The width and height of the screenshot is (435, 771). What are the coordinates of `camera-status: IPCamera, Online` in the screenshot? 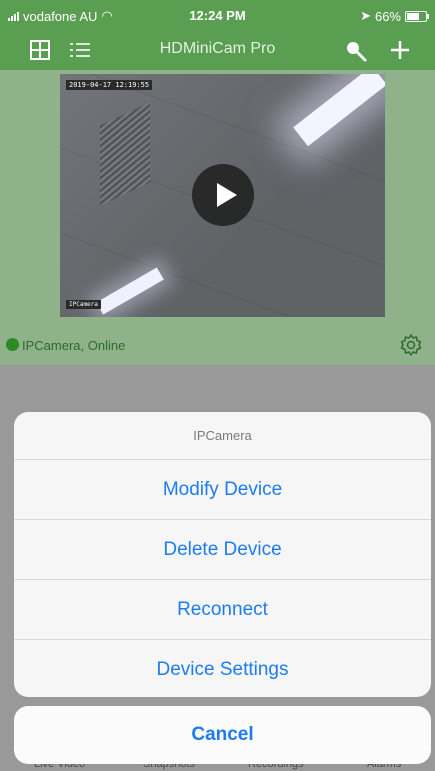 It's located at (74, 345).